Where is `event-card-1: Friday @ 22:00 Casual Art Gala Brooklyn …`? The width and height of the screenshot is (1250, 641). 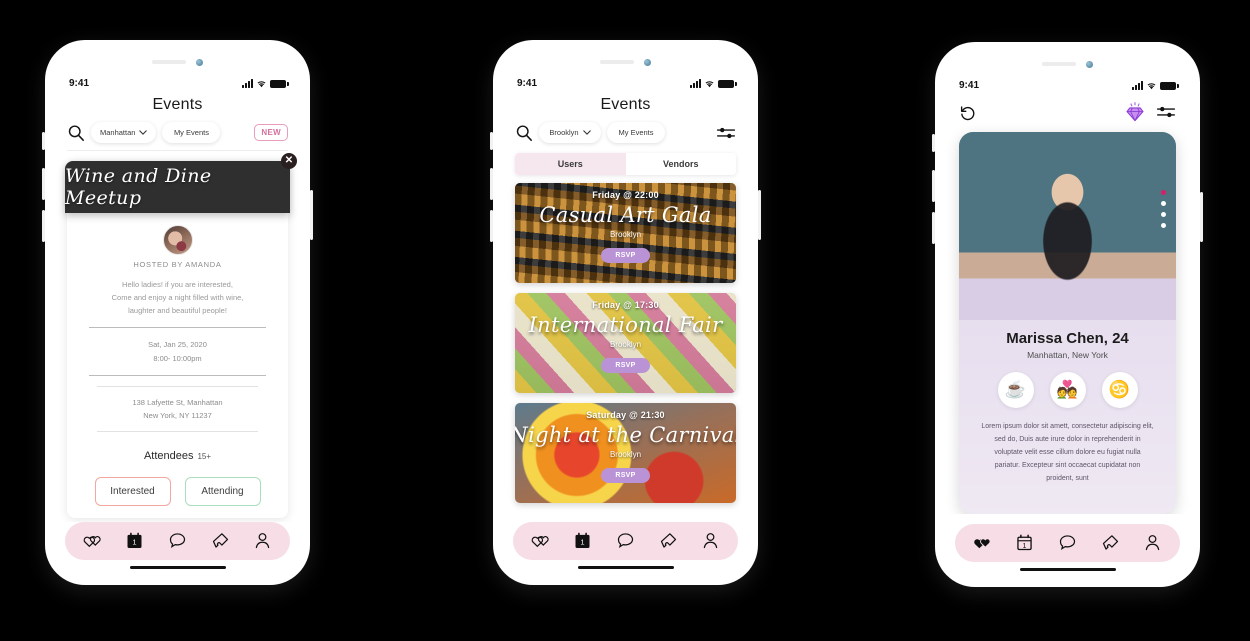 event-card-1: Friday @ 22:00 Casual Art Gala Brooklyn … is located at coordinates (625, 233).